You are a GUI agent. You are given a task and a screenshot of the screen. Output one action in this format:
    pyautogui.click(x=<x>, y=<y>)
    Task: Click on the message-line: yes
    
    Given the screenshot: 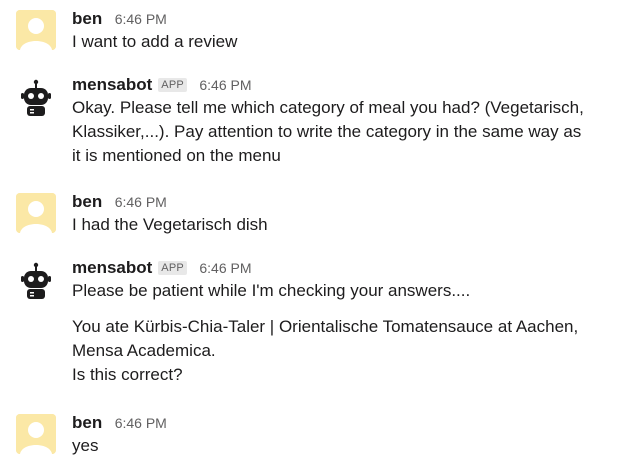 What is the action you would take?
    pyautogui.click(x=85, y=445)
    